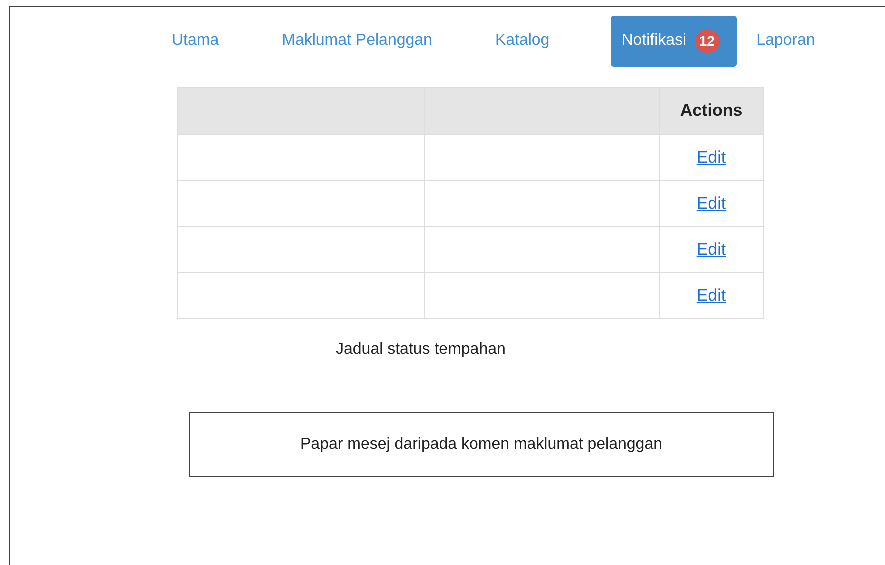  Describe the element at coordinates (786, 41) in the screenshot. I see `nav-tab: Laporan` at that location.